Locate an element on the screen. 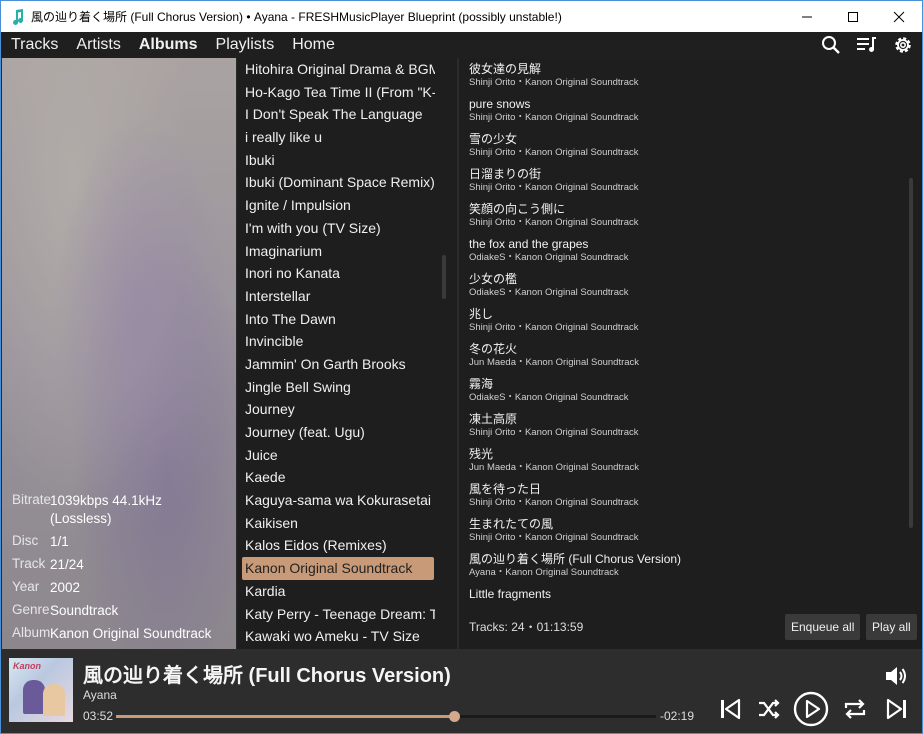 This screenshot has width=923, height=734. volume-button is located at coordinates (896, 676).